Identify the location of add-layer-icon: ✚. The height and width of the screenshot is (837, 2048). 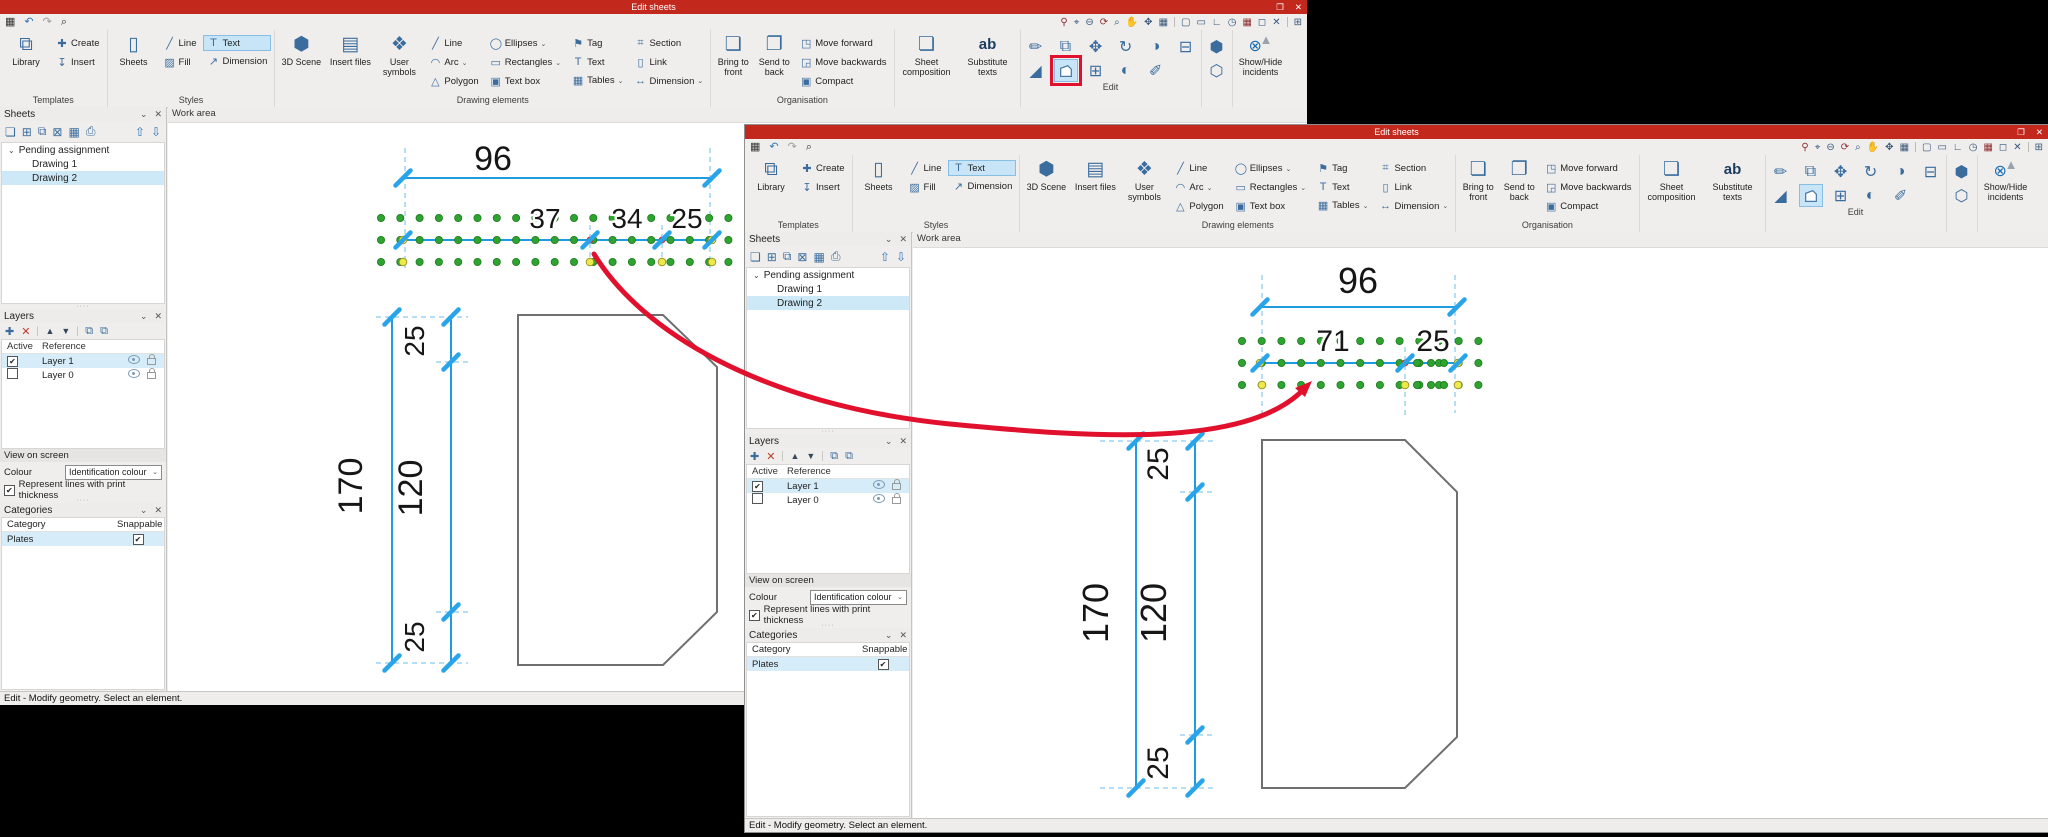
(9, 331).